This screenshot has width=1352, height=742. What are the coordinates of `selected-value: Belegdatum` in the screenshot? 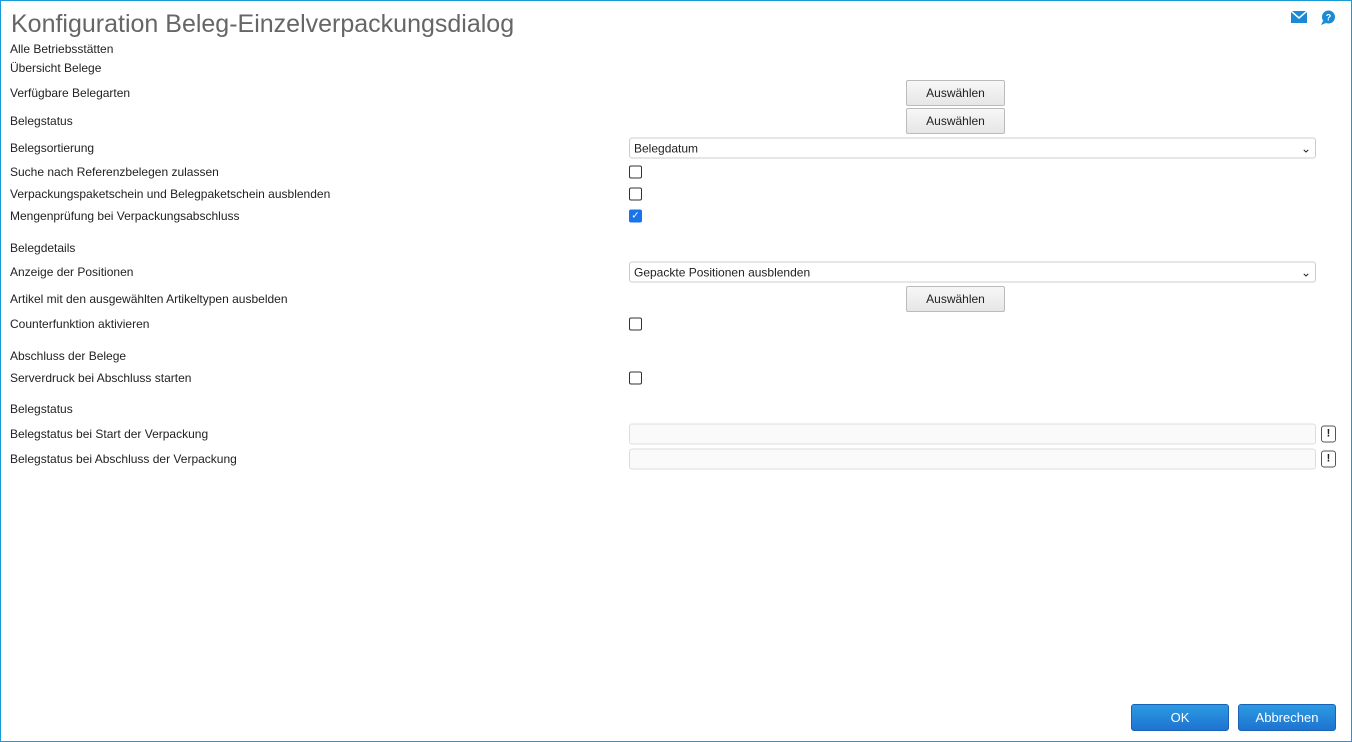 It's located at (666, 148).